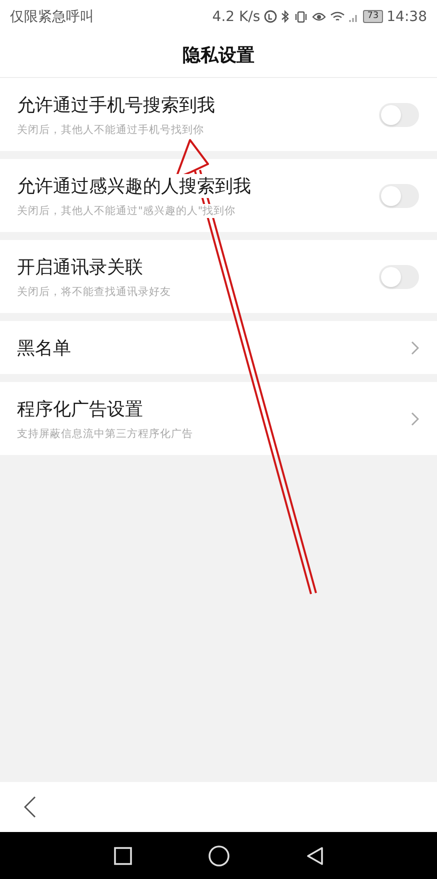  What do you see at coordinates (236, 16) in the screenshot?
I see `network-speed: 4.2 K/s` at bounding box center [236, 16].